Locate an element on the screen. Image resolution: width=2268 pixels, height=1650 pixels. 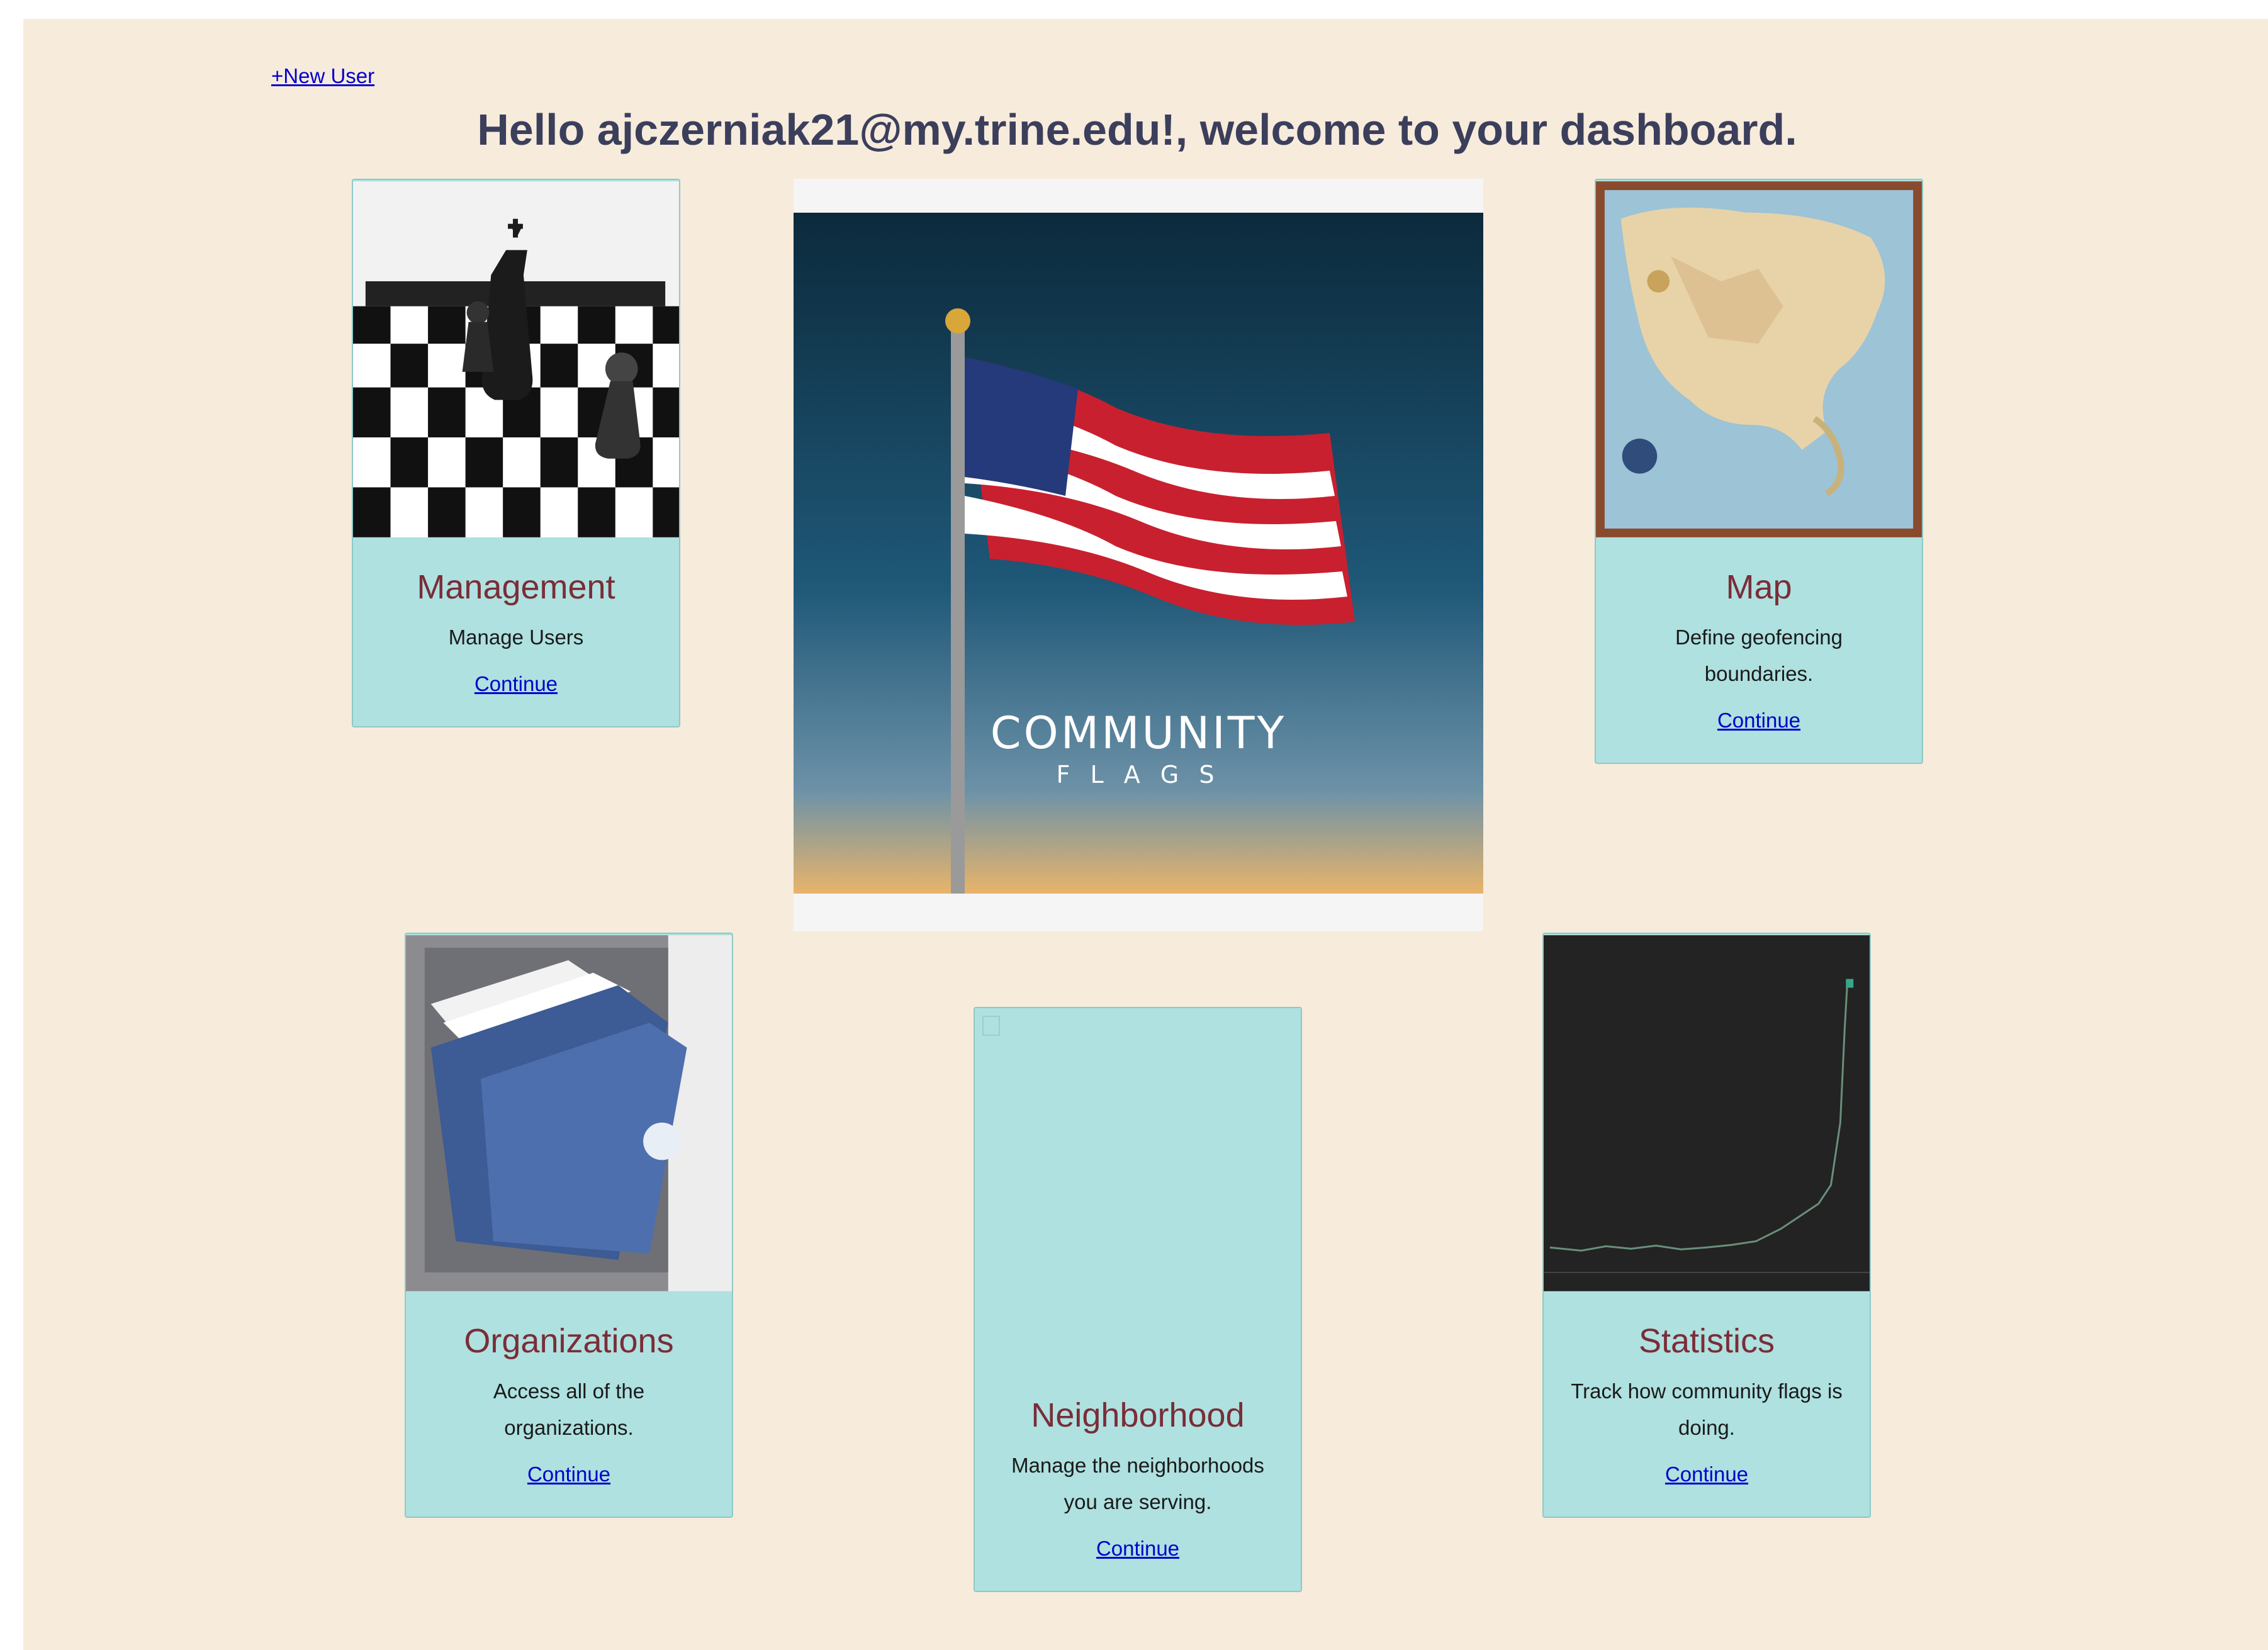
card-description: Track how community flags is doing. is located at coordinates (1707, 1409).